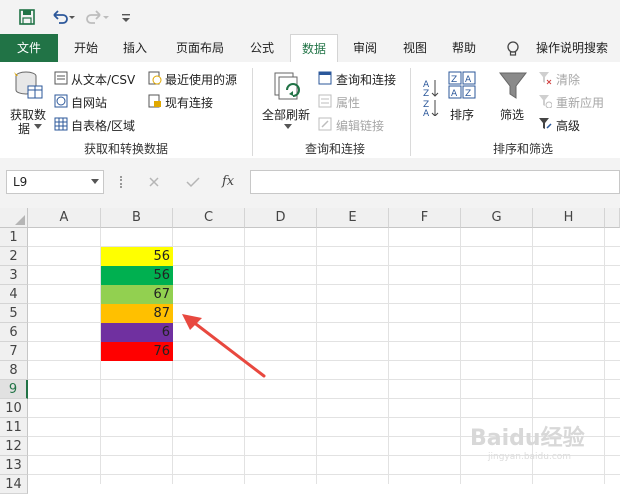 The image size is (620, 494). What do you see at coordinates (286, 114) in the screenshot?
I see `refresh-all-button: 全部刷新` at bounding box center [286, 114].